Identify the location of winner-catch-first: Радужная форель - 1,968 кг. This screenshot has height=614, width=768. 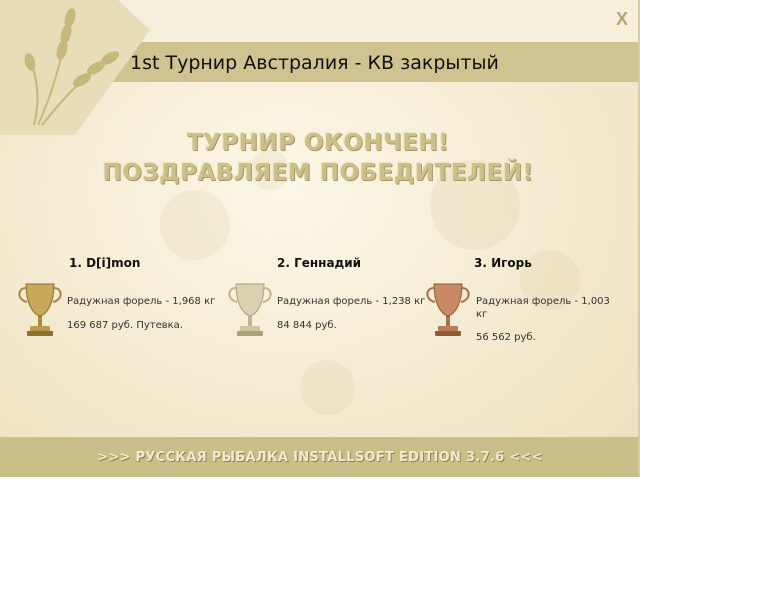
(141, 301).